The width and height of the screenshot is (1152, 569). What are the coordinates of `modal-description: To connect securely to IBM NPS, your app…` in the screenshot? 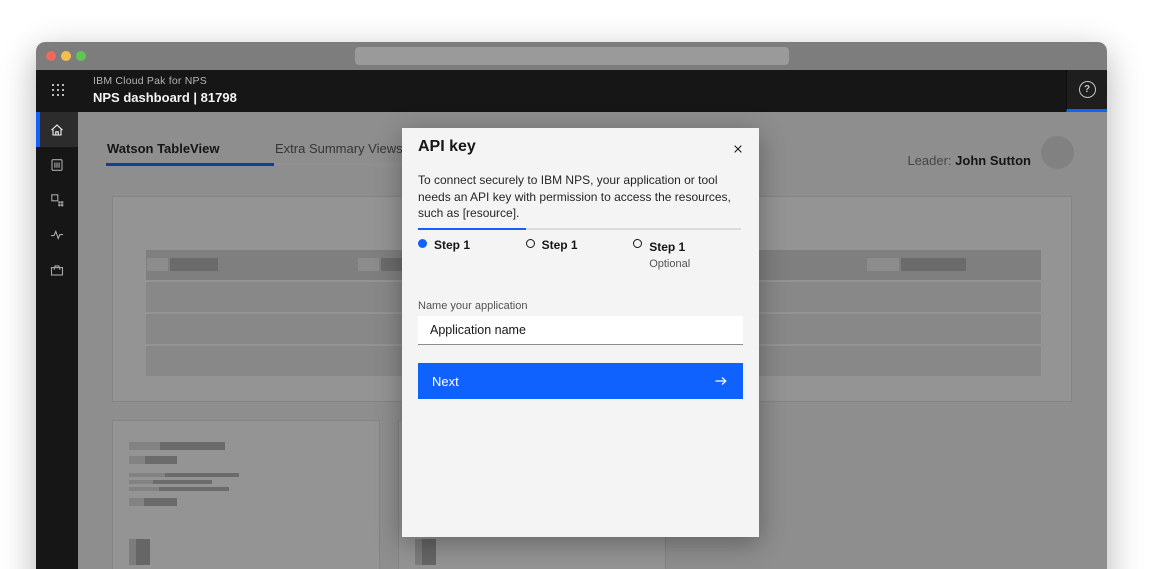 It's located at (574, 196).